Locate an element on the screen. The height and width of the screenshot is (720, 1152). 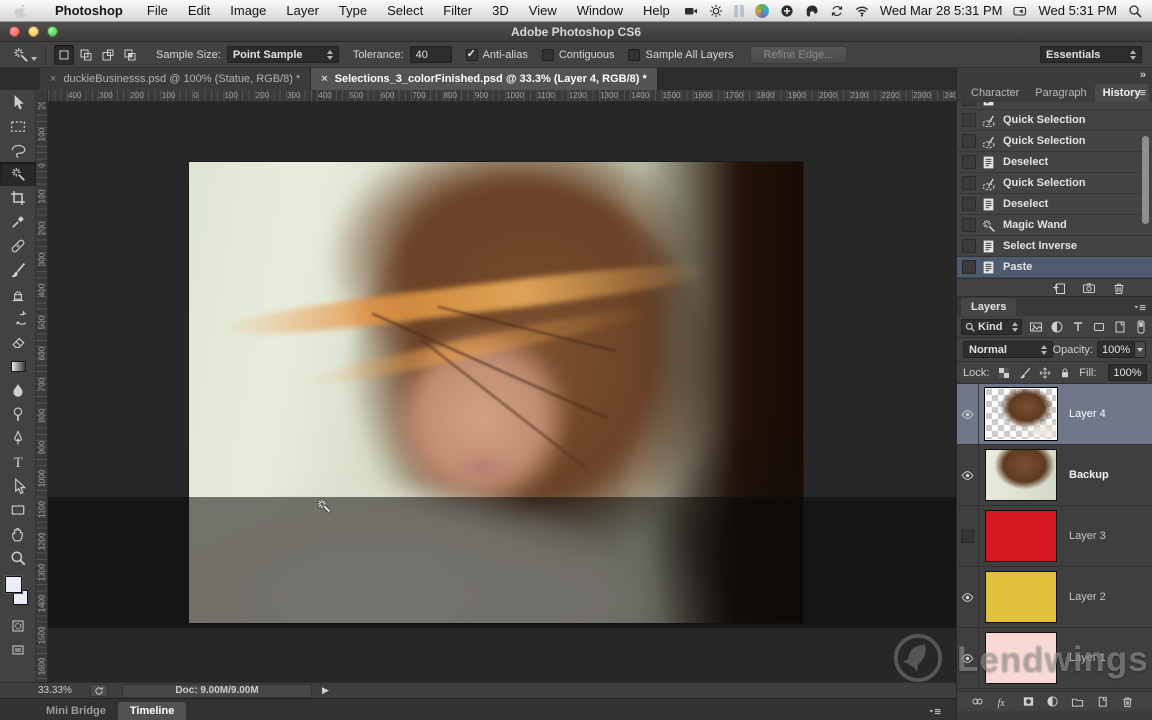
color-app-icon is located at coordinates (761, 10).